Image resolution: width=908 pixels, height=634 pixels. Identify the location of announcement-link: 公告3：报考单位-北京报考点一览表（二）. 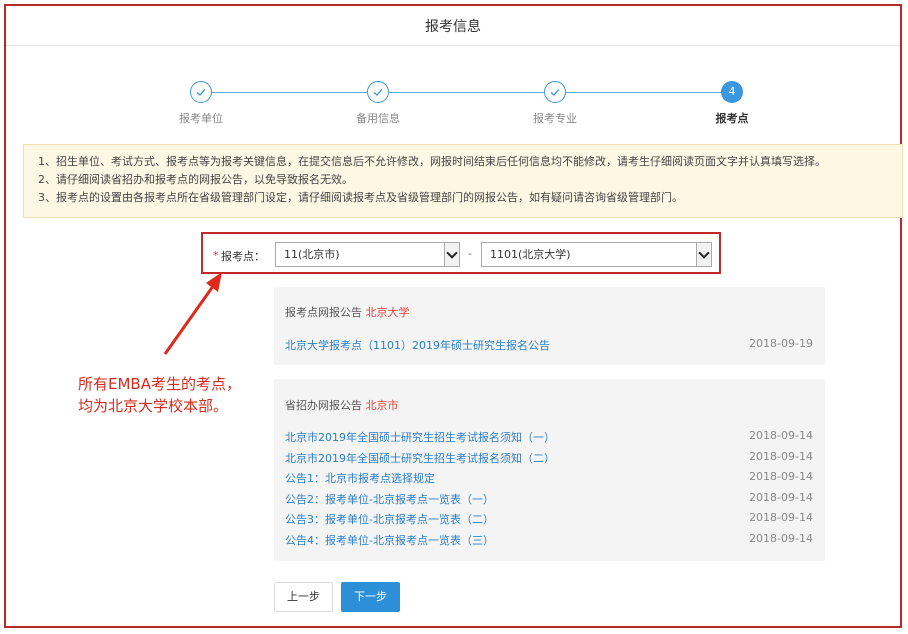
(389, 519).